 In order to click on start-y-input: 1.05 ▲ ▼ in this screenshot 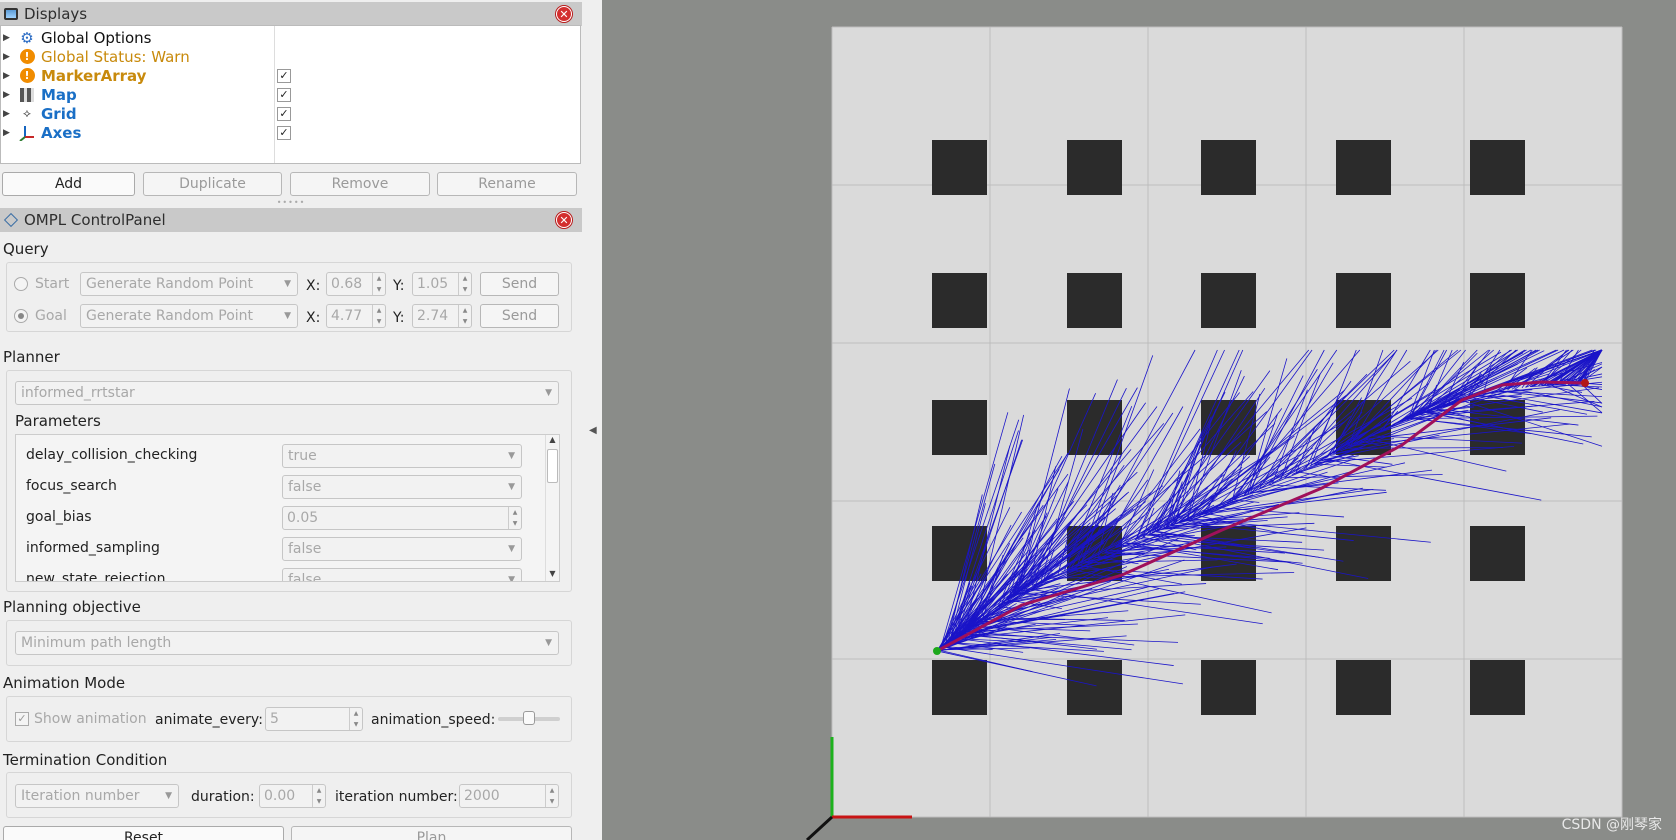, I will do `click(442, 284)`.